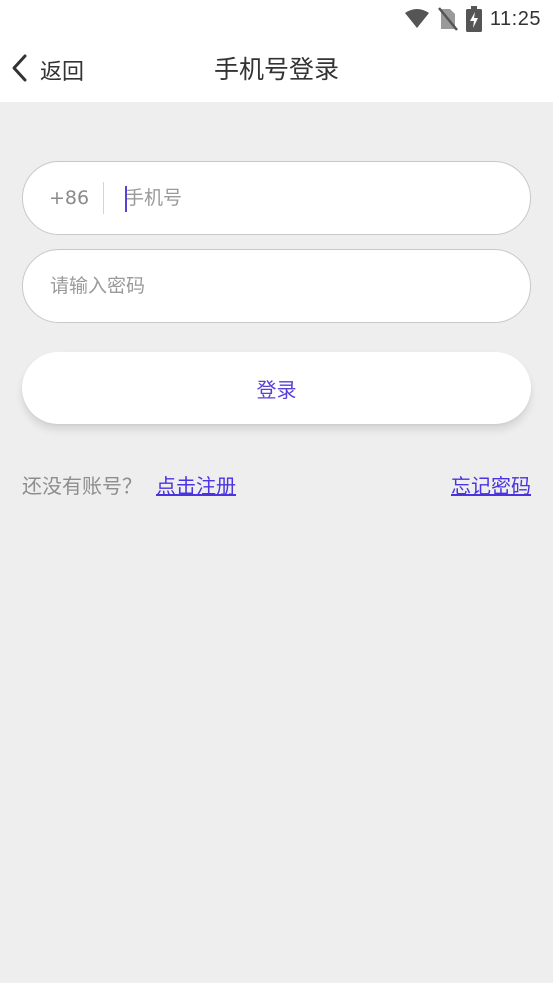 This screenshot has height=983, width=553. What do you see at coordinates (447, 19) in the screenshot?
I see `no-sim-icon` at bounding box center [447, 19].